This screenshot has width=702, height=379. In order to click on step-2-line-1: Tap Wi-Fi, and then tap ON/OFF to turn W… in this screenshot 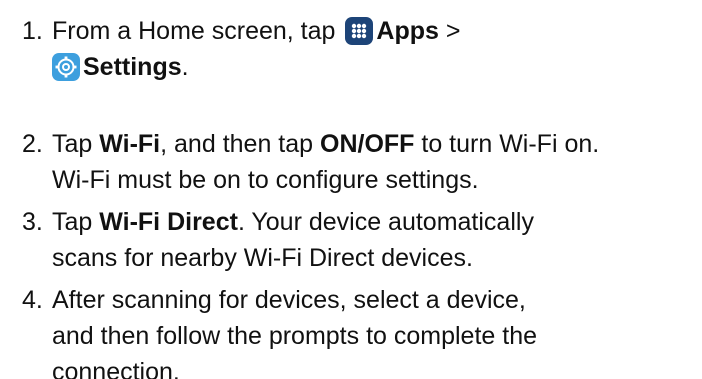, I will do `click(325, 144)`.